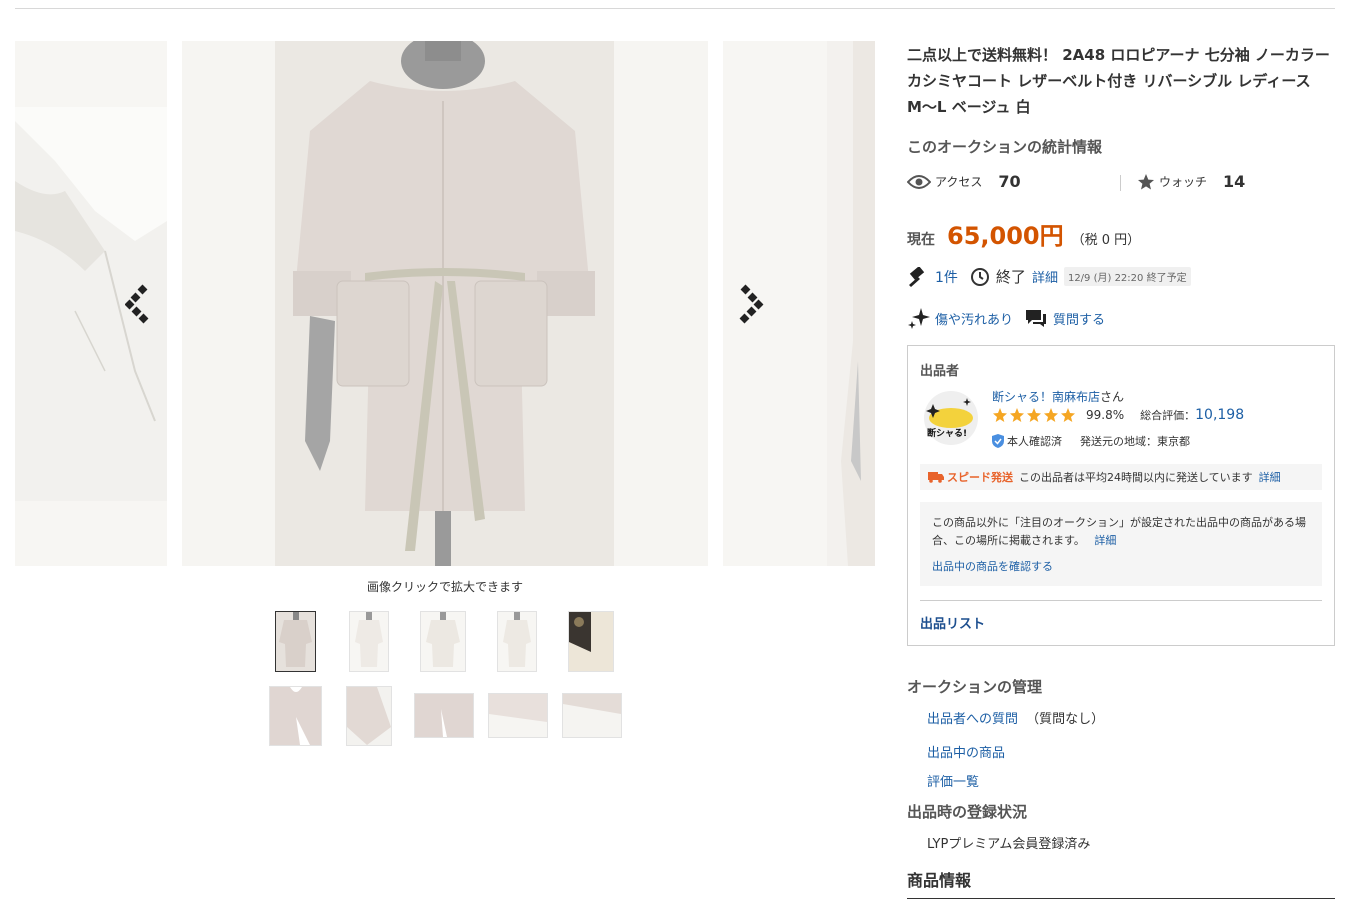 Image resolution: width=1346 pixels, height=909 pixels. I want to click on seller-box: 出品者 断シャる! 断シャる！南麻布店さん 99.8% 総合評価： 10,198, so click(1121, 495).